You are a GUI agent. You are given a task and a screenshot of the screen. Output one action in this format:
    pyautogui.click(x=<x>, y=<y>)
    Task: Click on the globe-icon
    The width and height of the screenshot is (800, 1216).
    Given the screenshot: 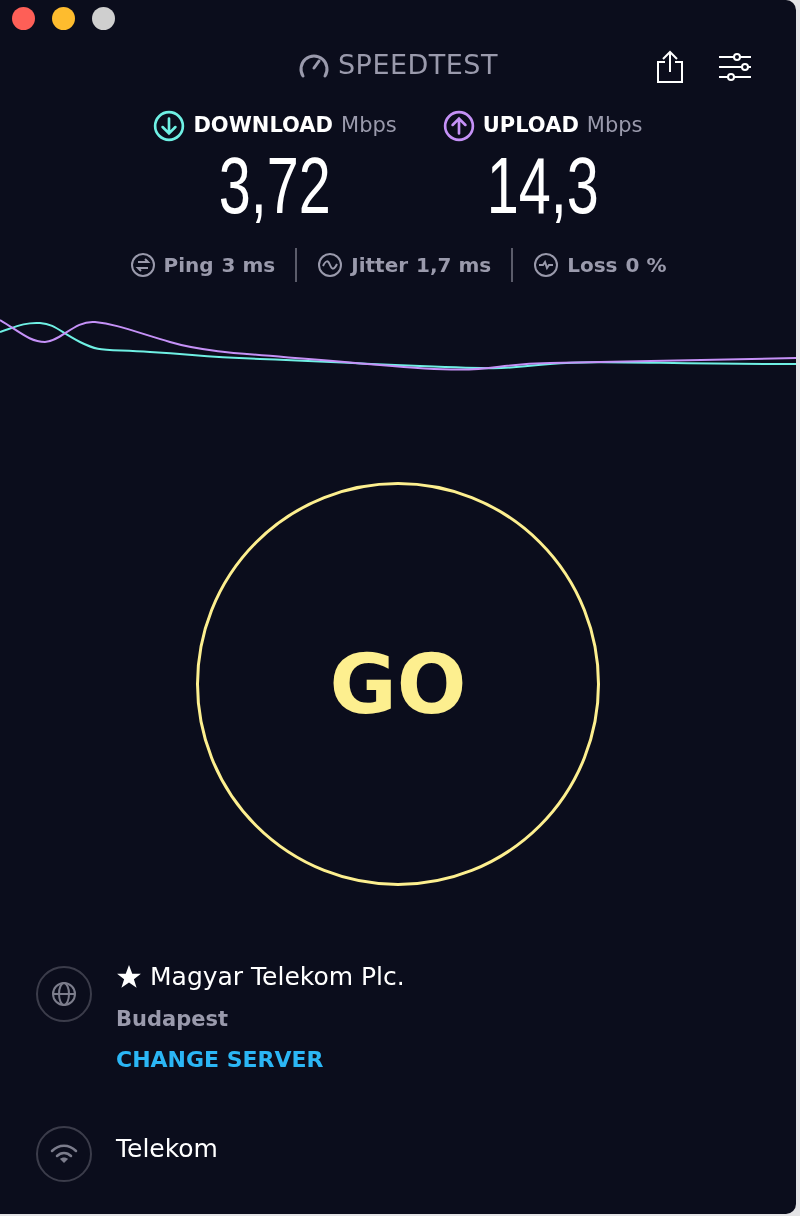 What is the action you would take?
    pyautogui.click(x=64, y=994)
    